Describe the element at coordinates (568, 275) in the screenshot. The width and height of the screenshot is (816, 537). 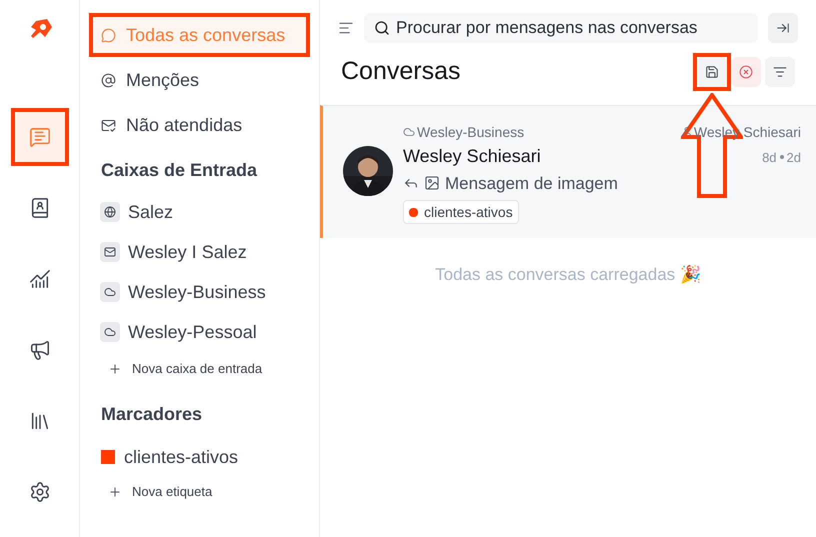
I see `end-of-list-message: Todas as conversas carregadas 🎉` at that location.